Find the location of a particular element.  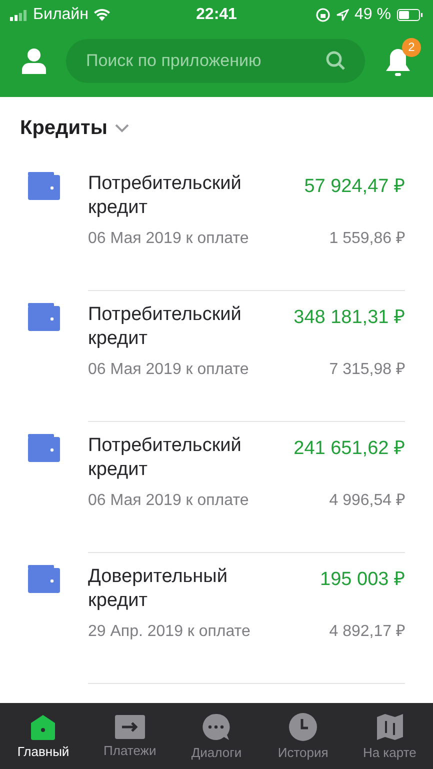

loan-name: Доверительный кредит is located at coordinates (178, 589).